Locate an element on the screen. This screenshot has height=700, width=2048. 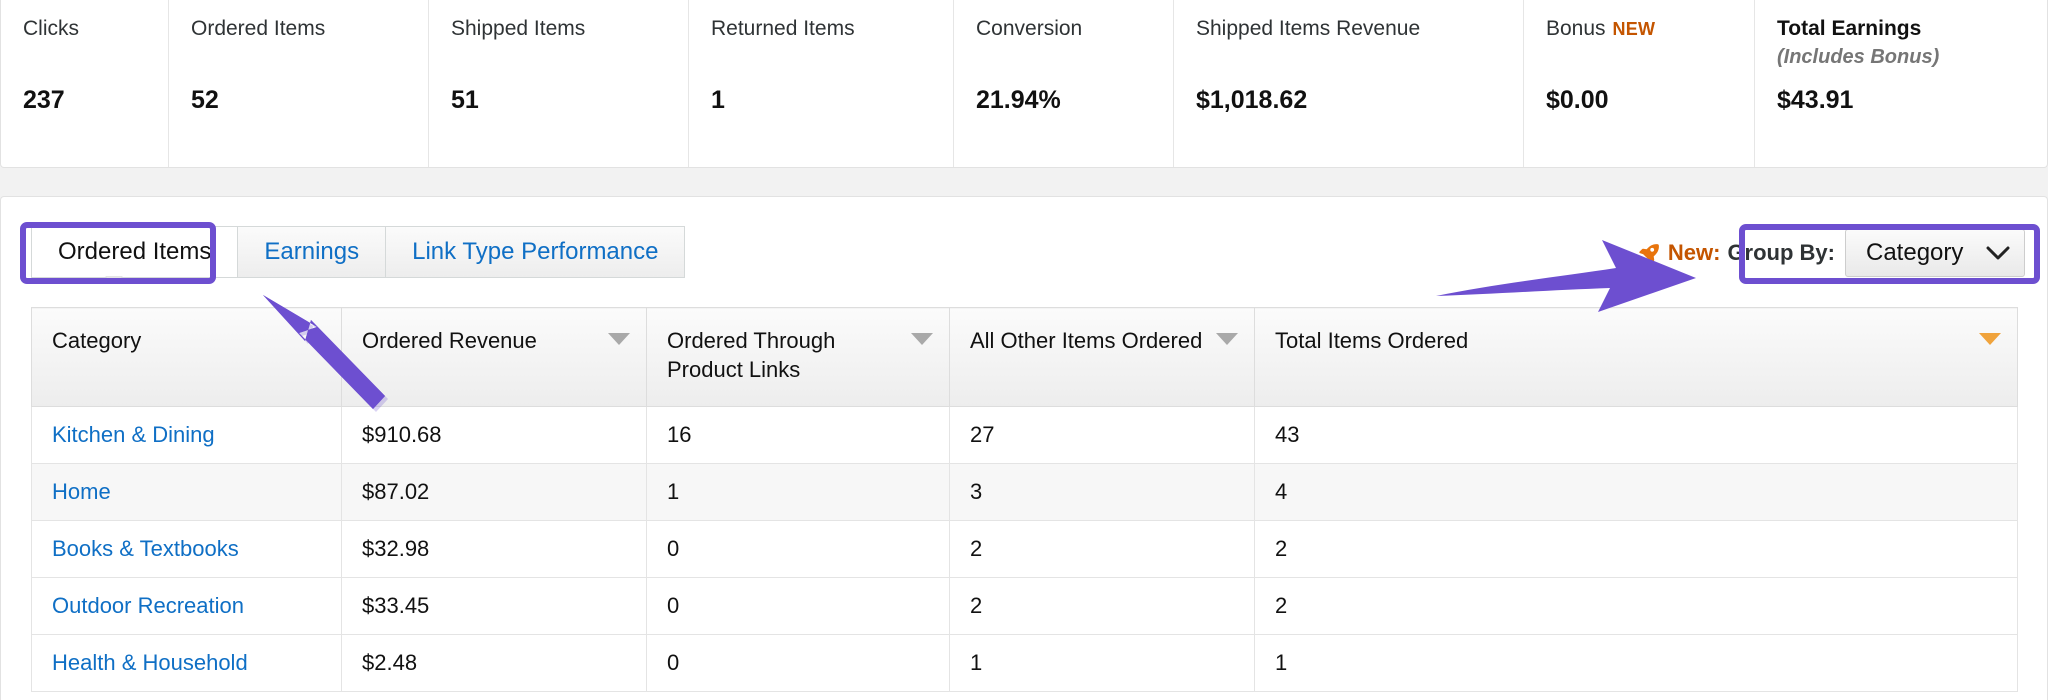
cell-ordered-revenue: $87.02 is located at coordinates (494, 492).